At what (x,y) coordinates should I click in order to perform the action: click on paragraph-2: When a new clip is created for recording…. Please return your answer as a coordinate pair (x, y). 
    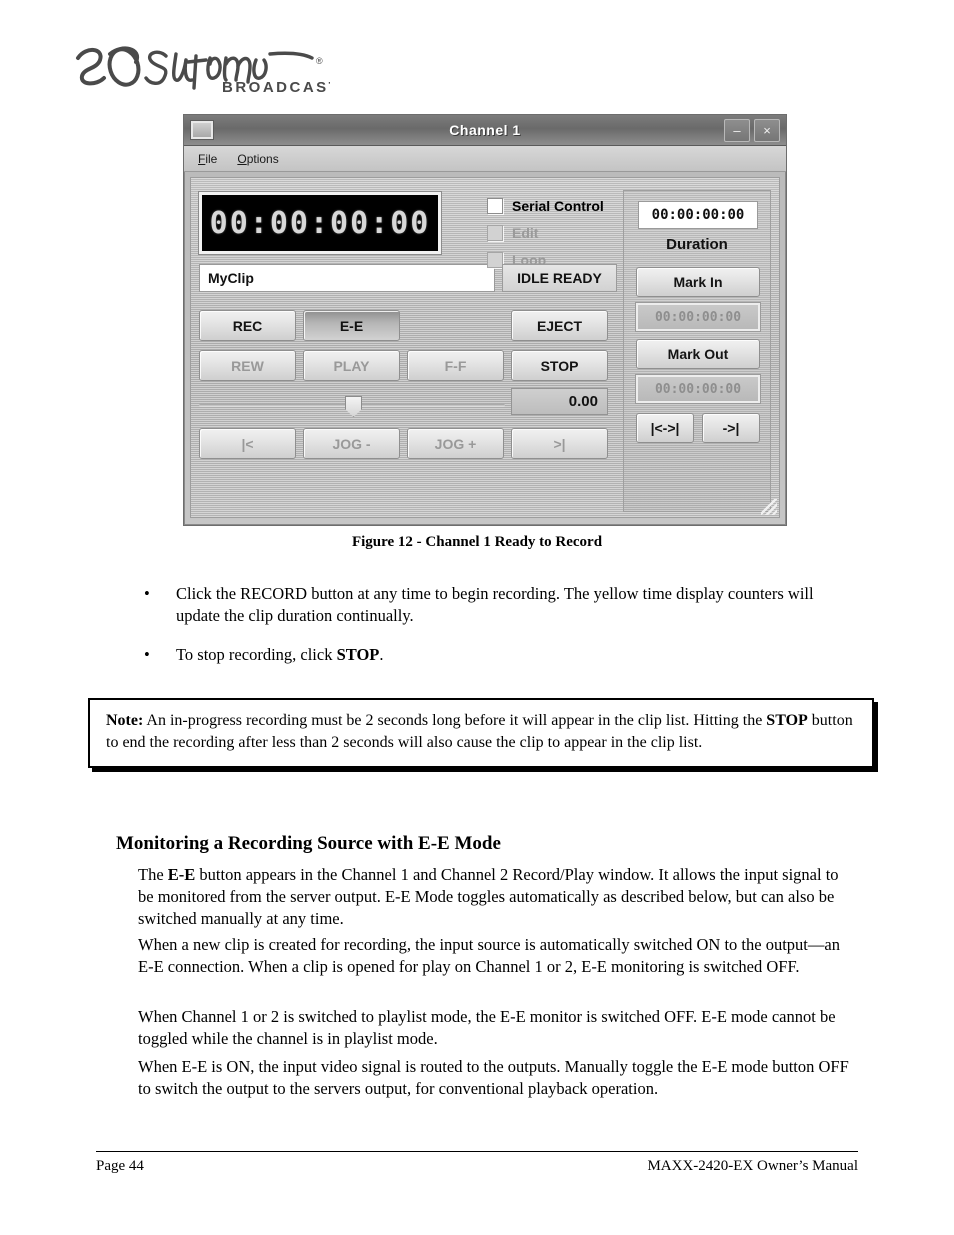
    Looking at the image, I should click on (489, 955).